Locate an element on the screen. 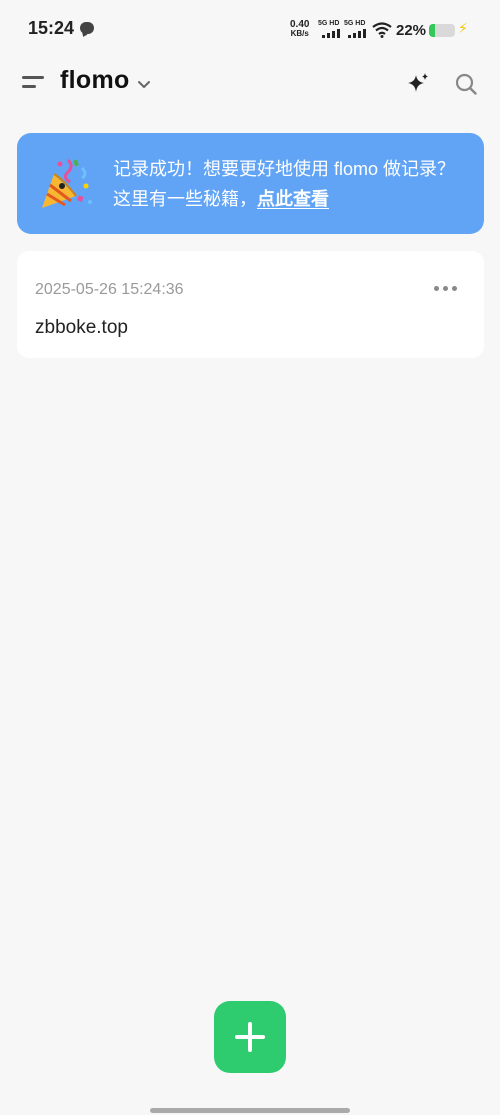  memo-timestamp: 2025-05-26 15:24:36 is located at coordinates (109, 289).